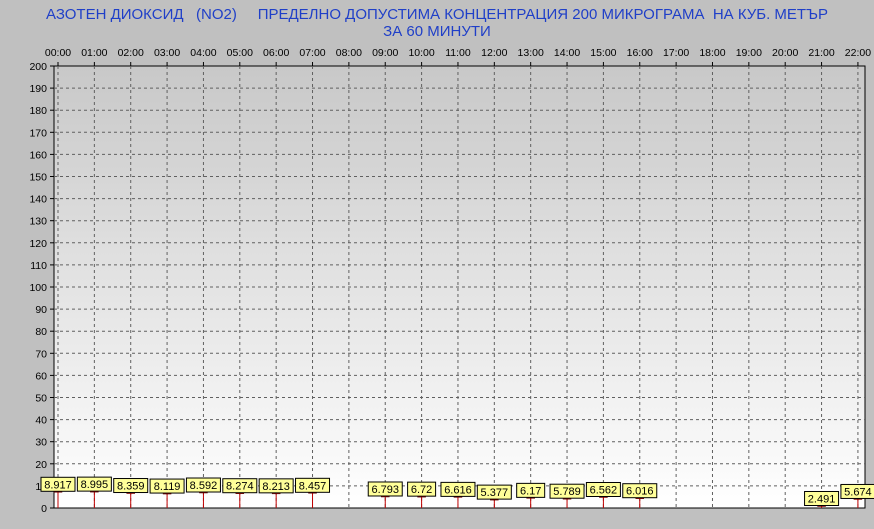  Describe the element at coordinates (203, 53) in the screenshot. I see `x-tick-label: 04:00` at that location.